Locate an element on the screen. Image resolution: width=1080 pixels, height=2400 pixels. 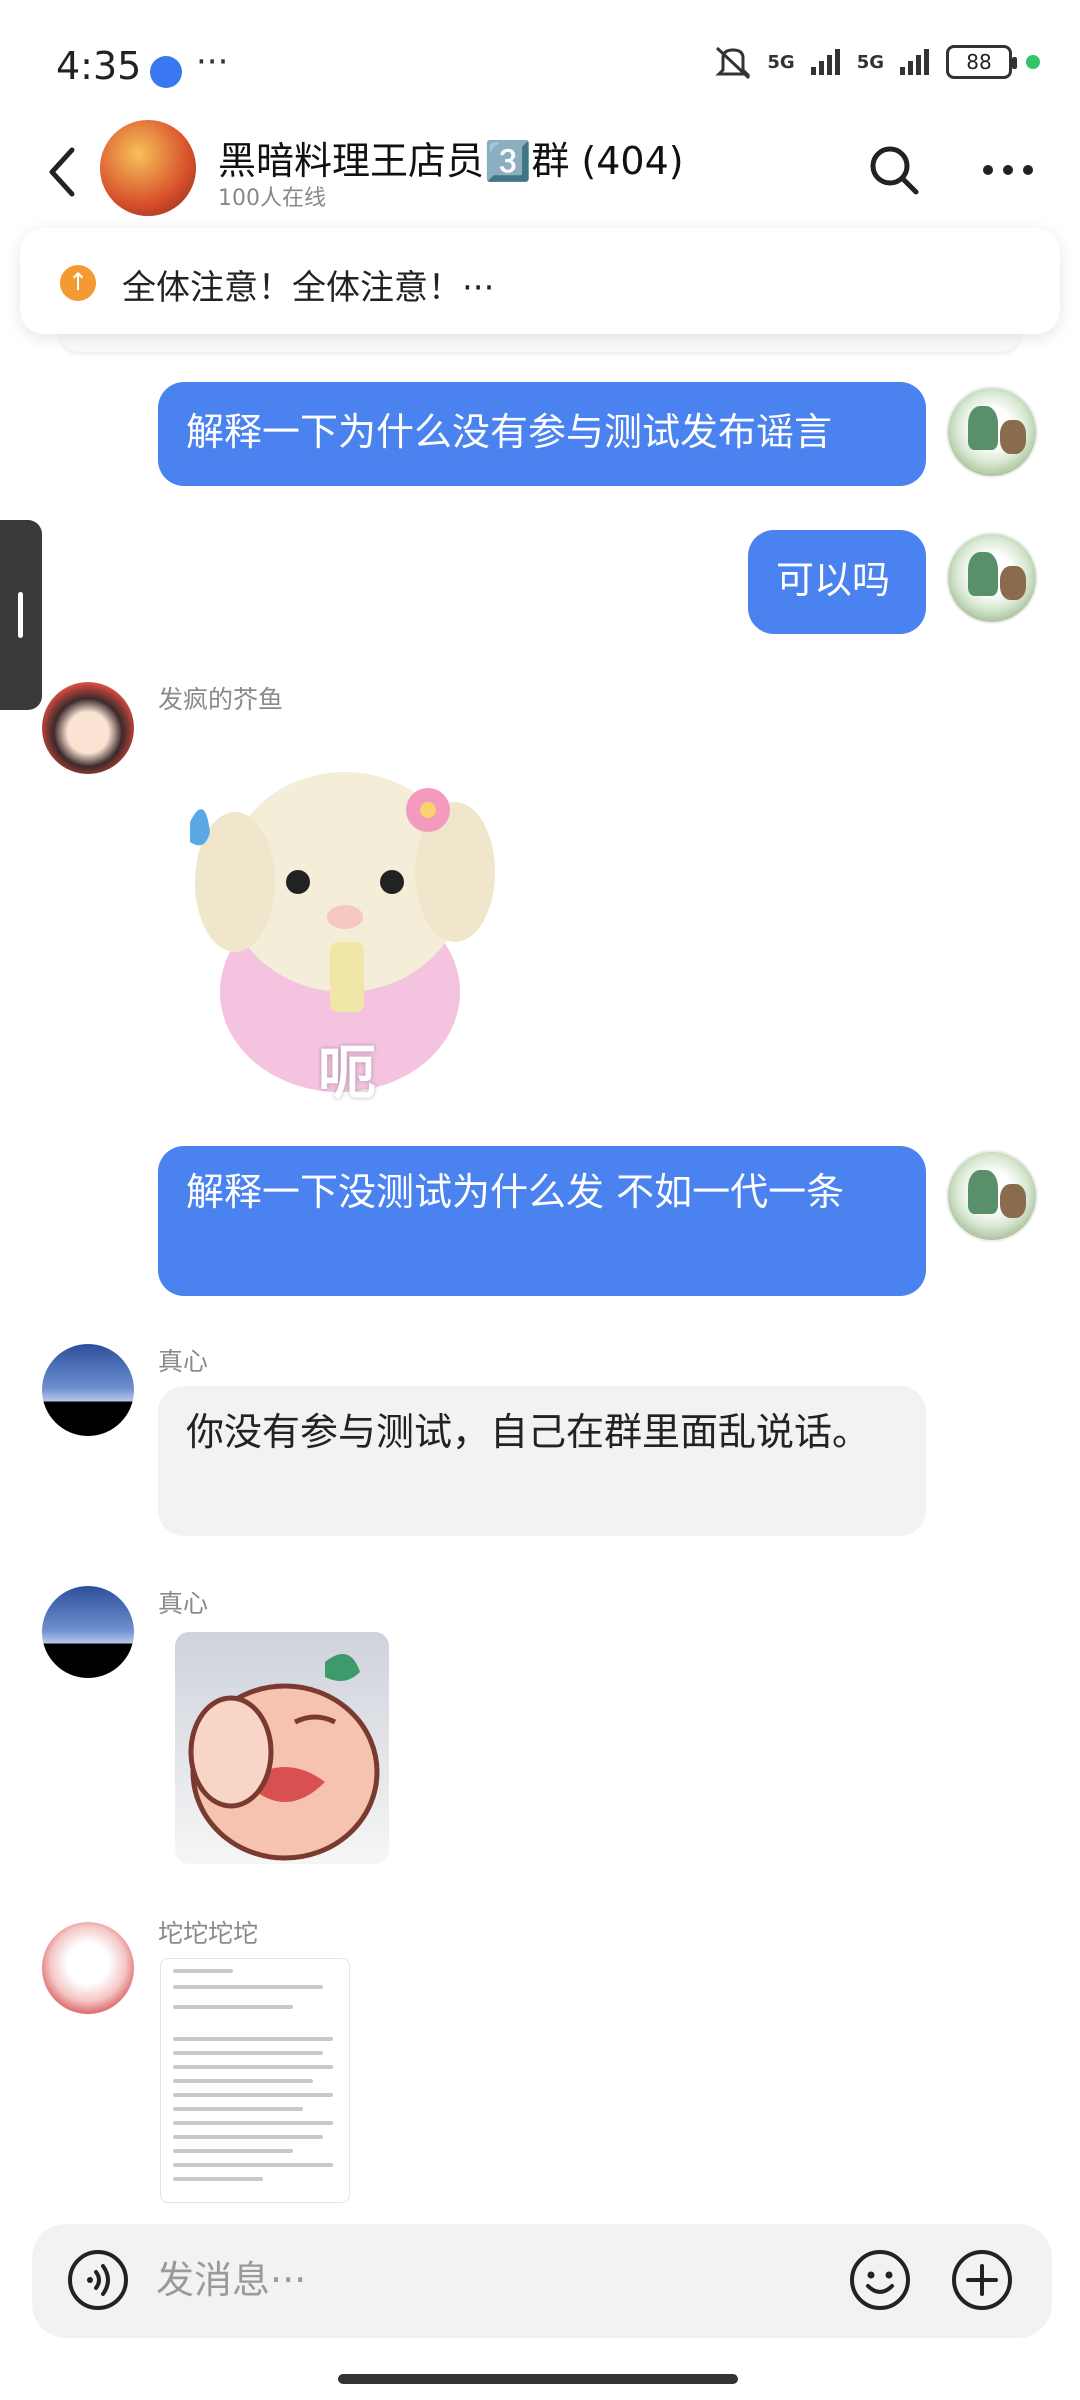
mute-icon is located at coordinates (733, 63).